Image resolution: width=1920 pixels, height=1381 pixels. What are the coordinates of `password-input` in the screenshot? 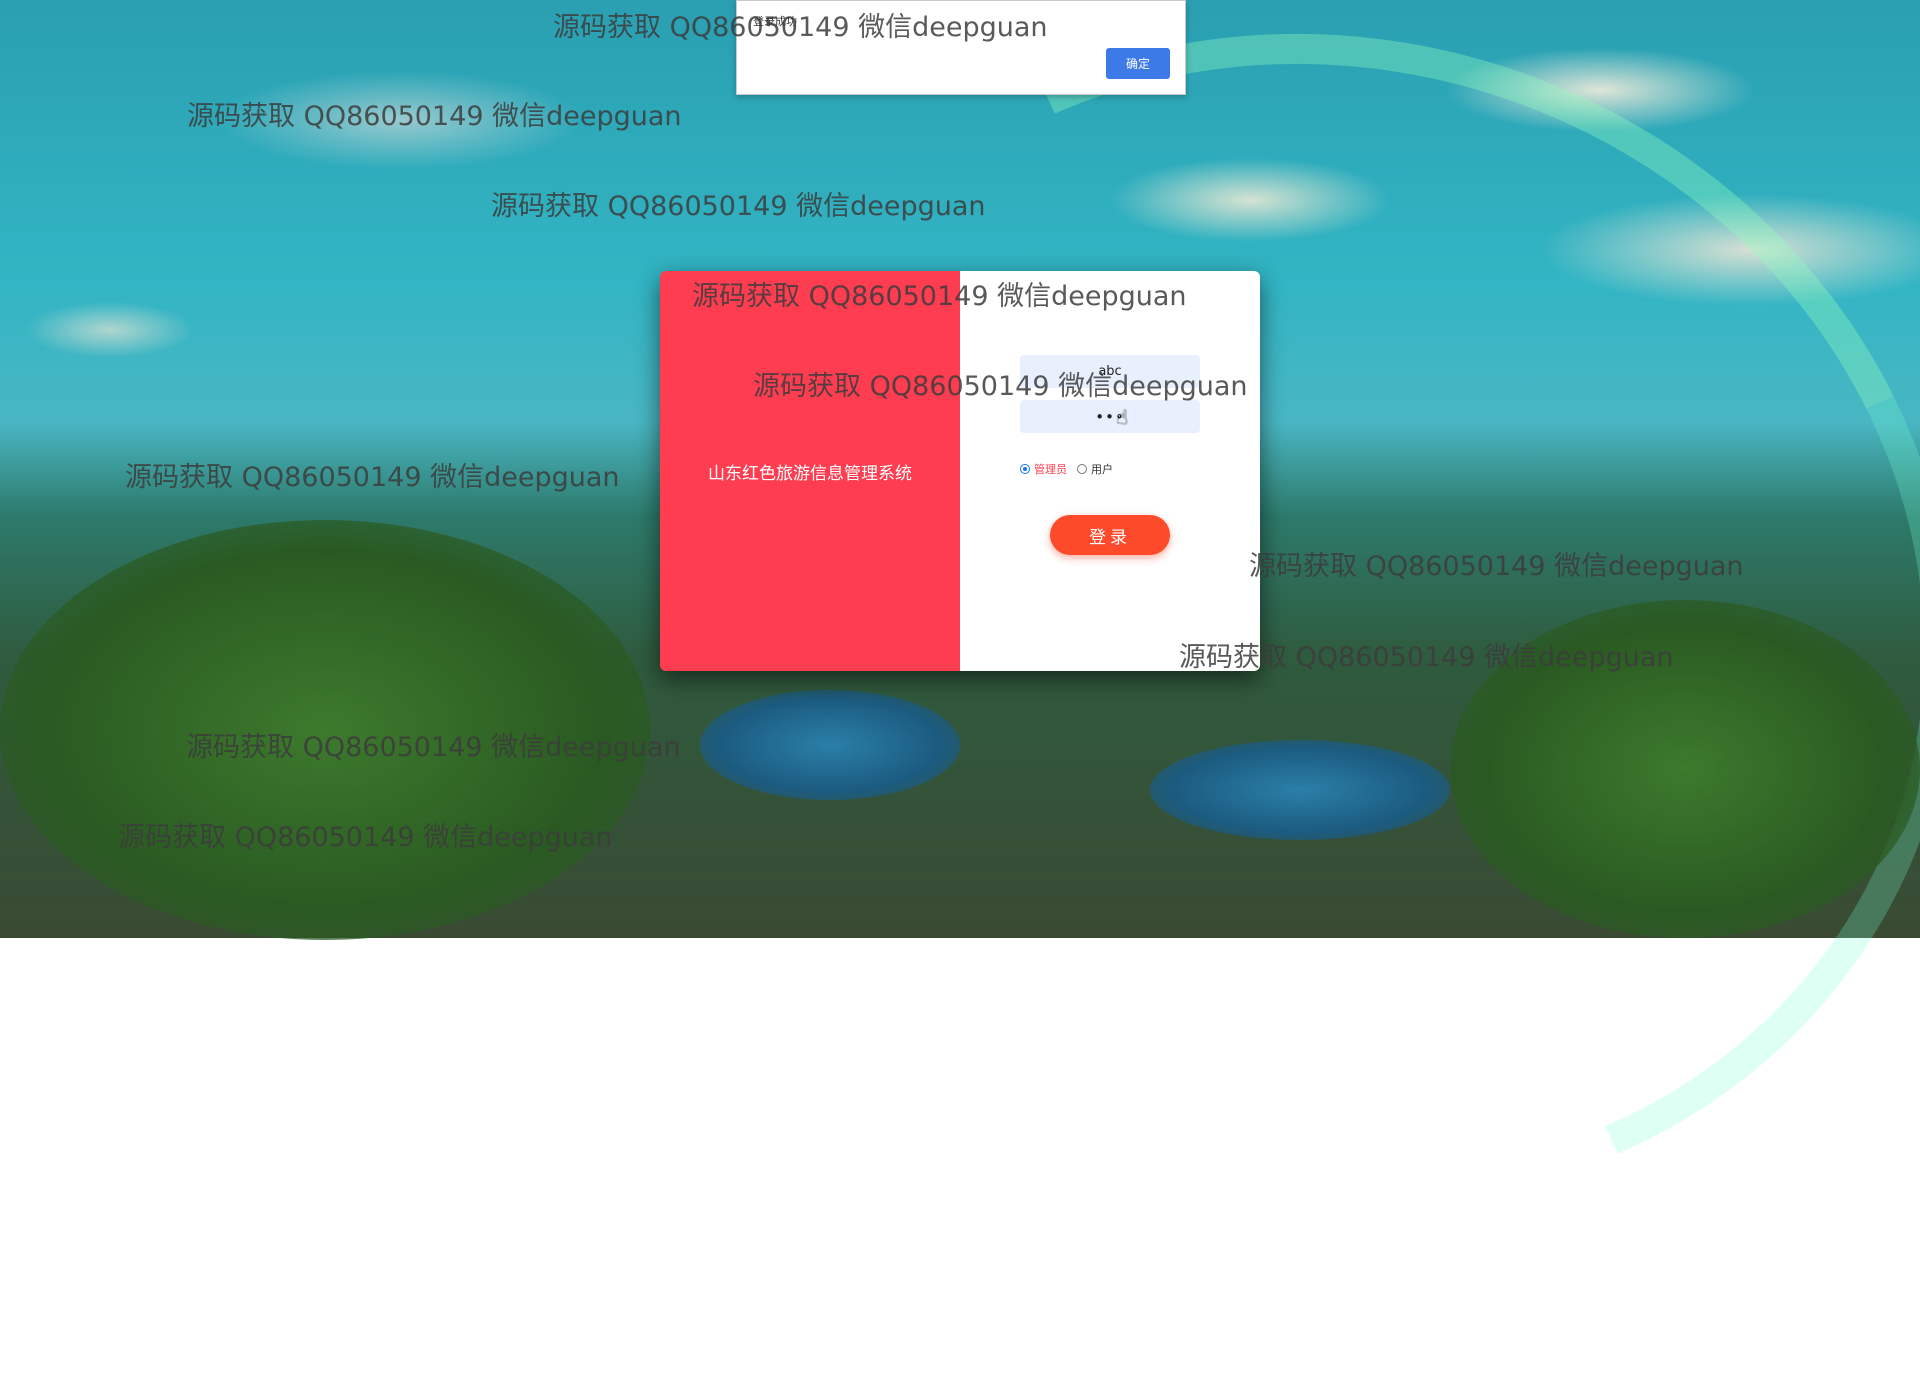 It's located at (1110, 416).